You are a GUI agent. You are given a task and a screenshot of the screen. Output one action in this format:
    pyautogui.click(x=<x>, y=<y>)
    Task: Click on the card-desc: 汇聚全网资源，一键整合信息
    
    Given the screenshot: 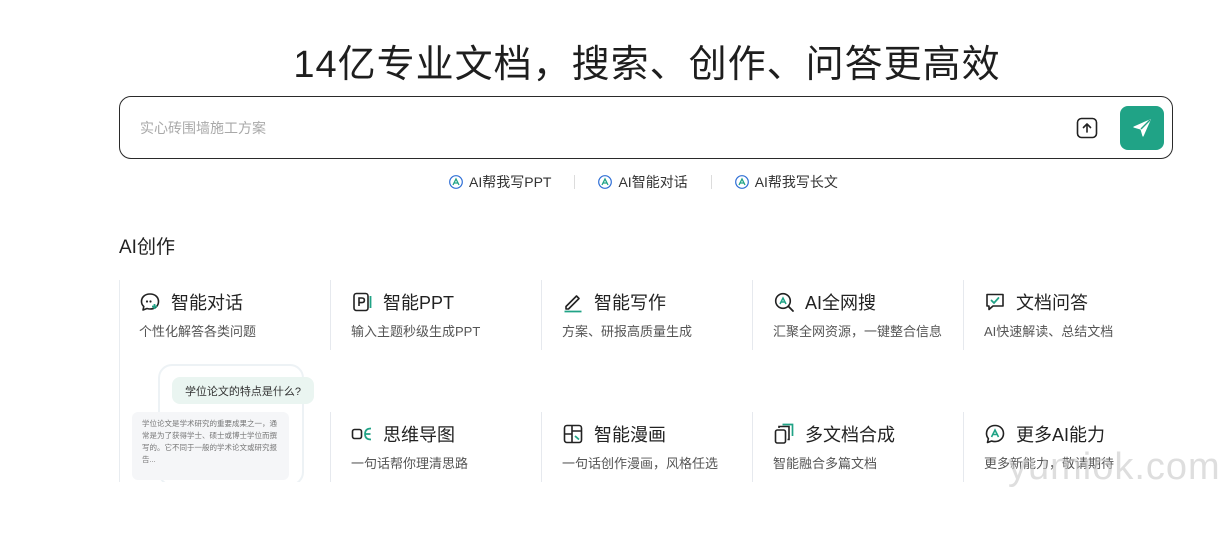 What is the action you would take?
    pyautogui.click(x=858, y=331)
    